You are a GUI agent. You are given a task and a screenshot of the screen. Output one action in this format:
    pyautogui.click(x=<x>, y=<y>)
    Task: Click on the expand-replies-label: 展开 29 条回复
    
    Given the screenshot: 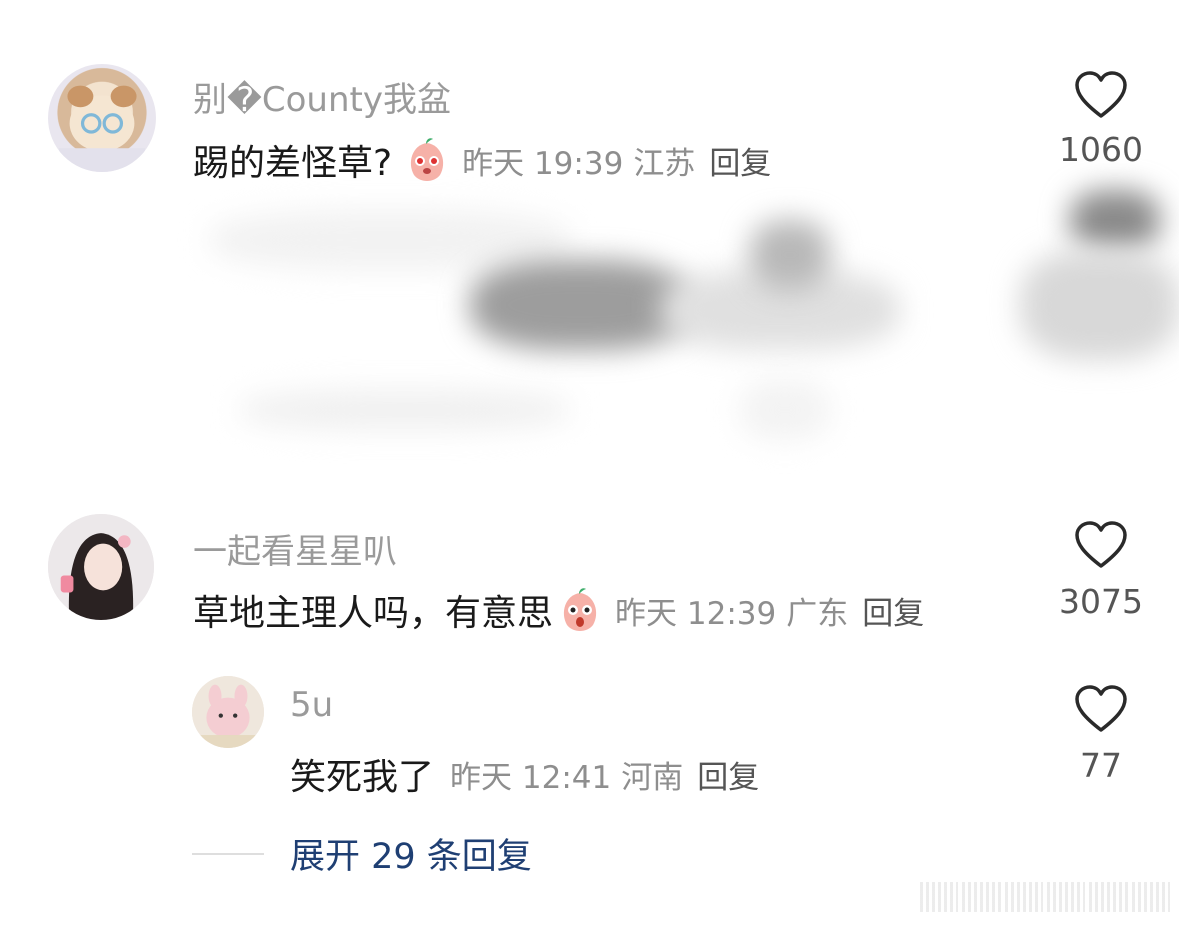 What is the action you would take?
    pyautogui.click(x=411, y=853)
    